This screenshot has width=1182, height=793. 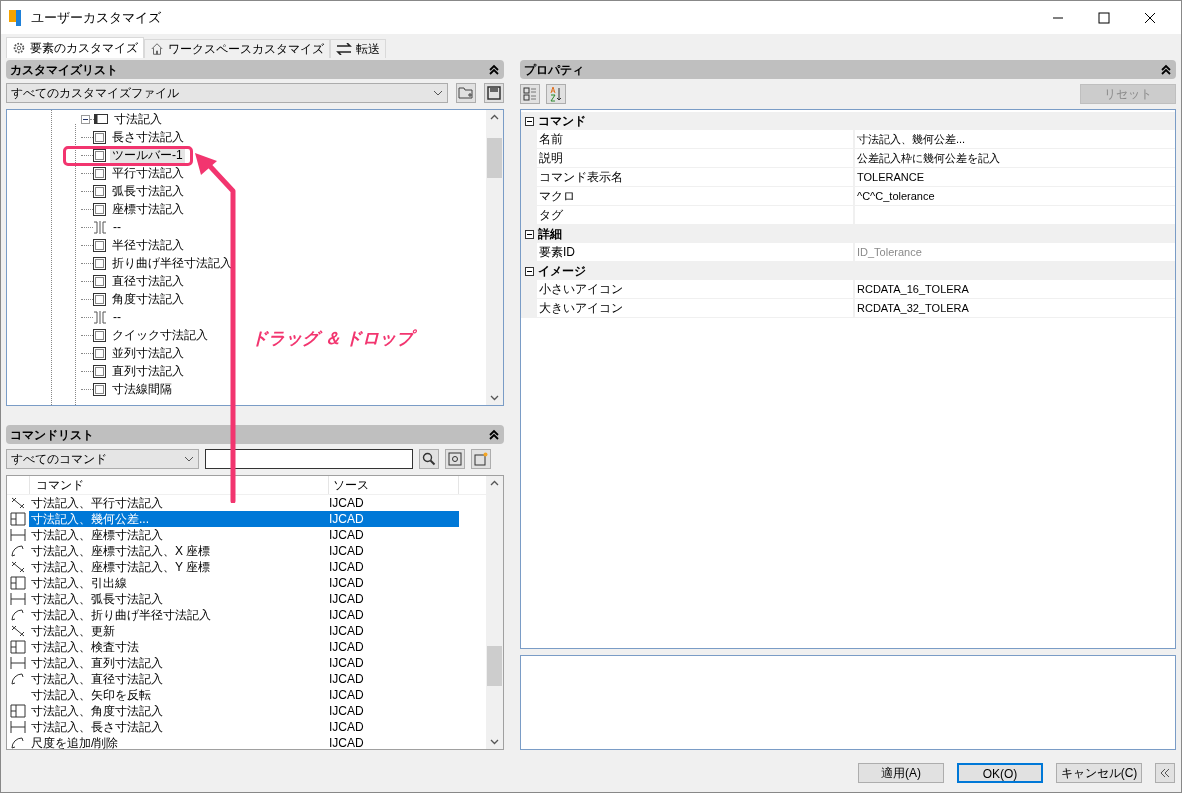 What do you see at coordinates (75, 47) in the screenshot?
I see `tab: 要素のカスタマイズ` at bounding box center [75, 47].